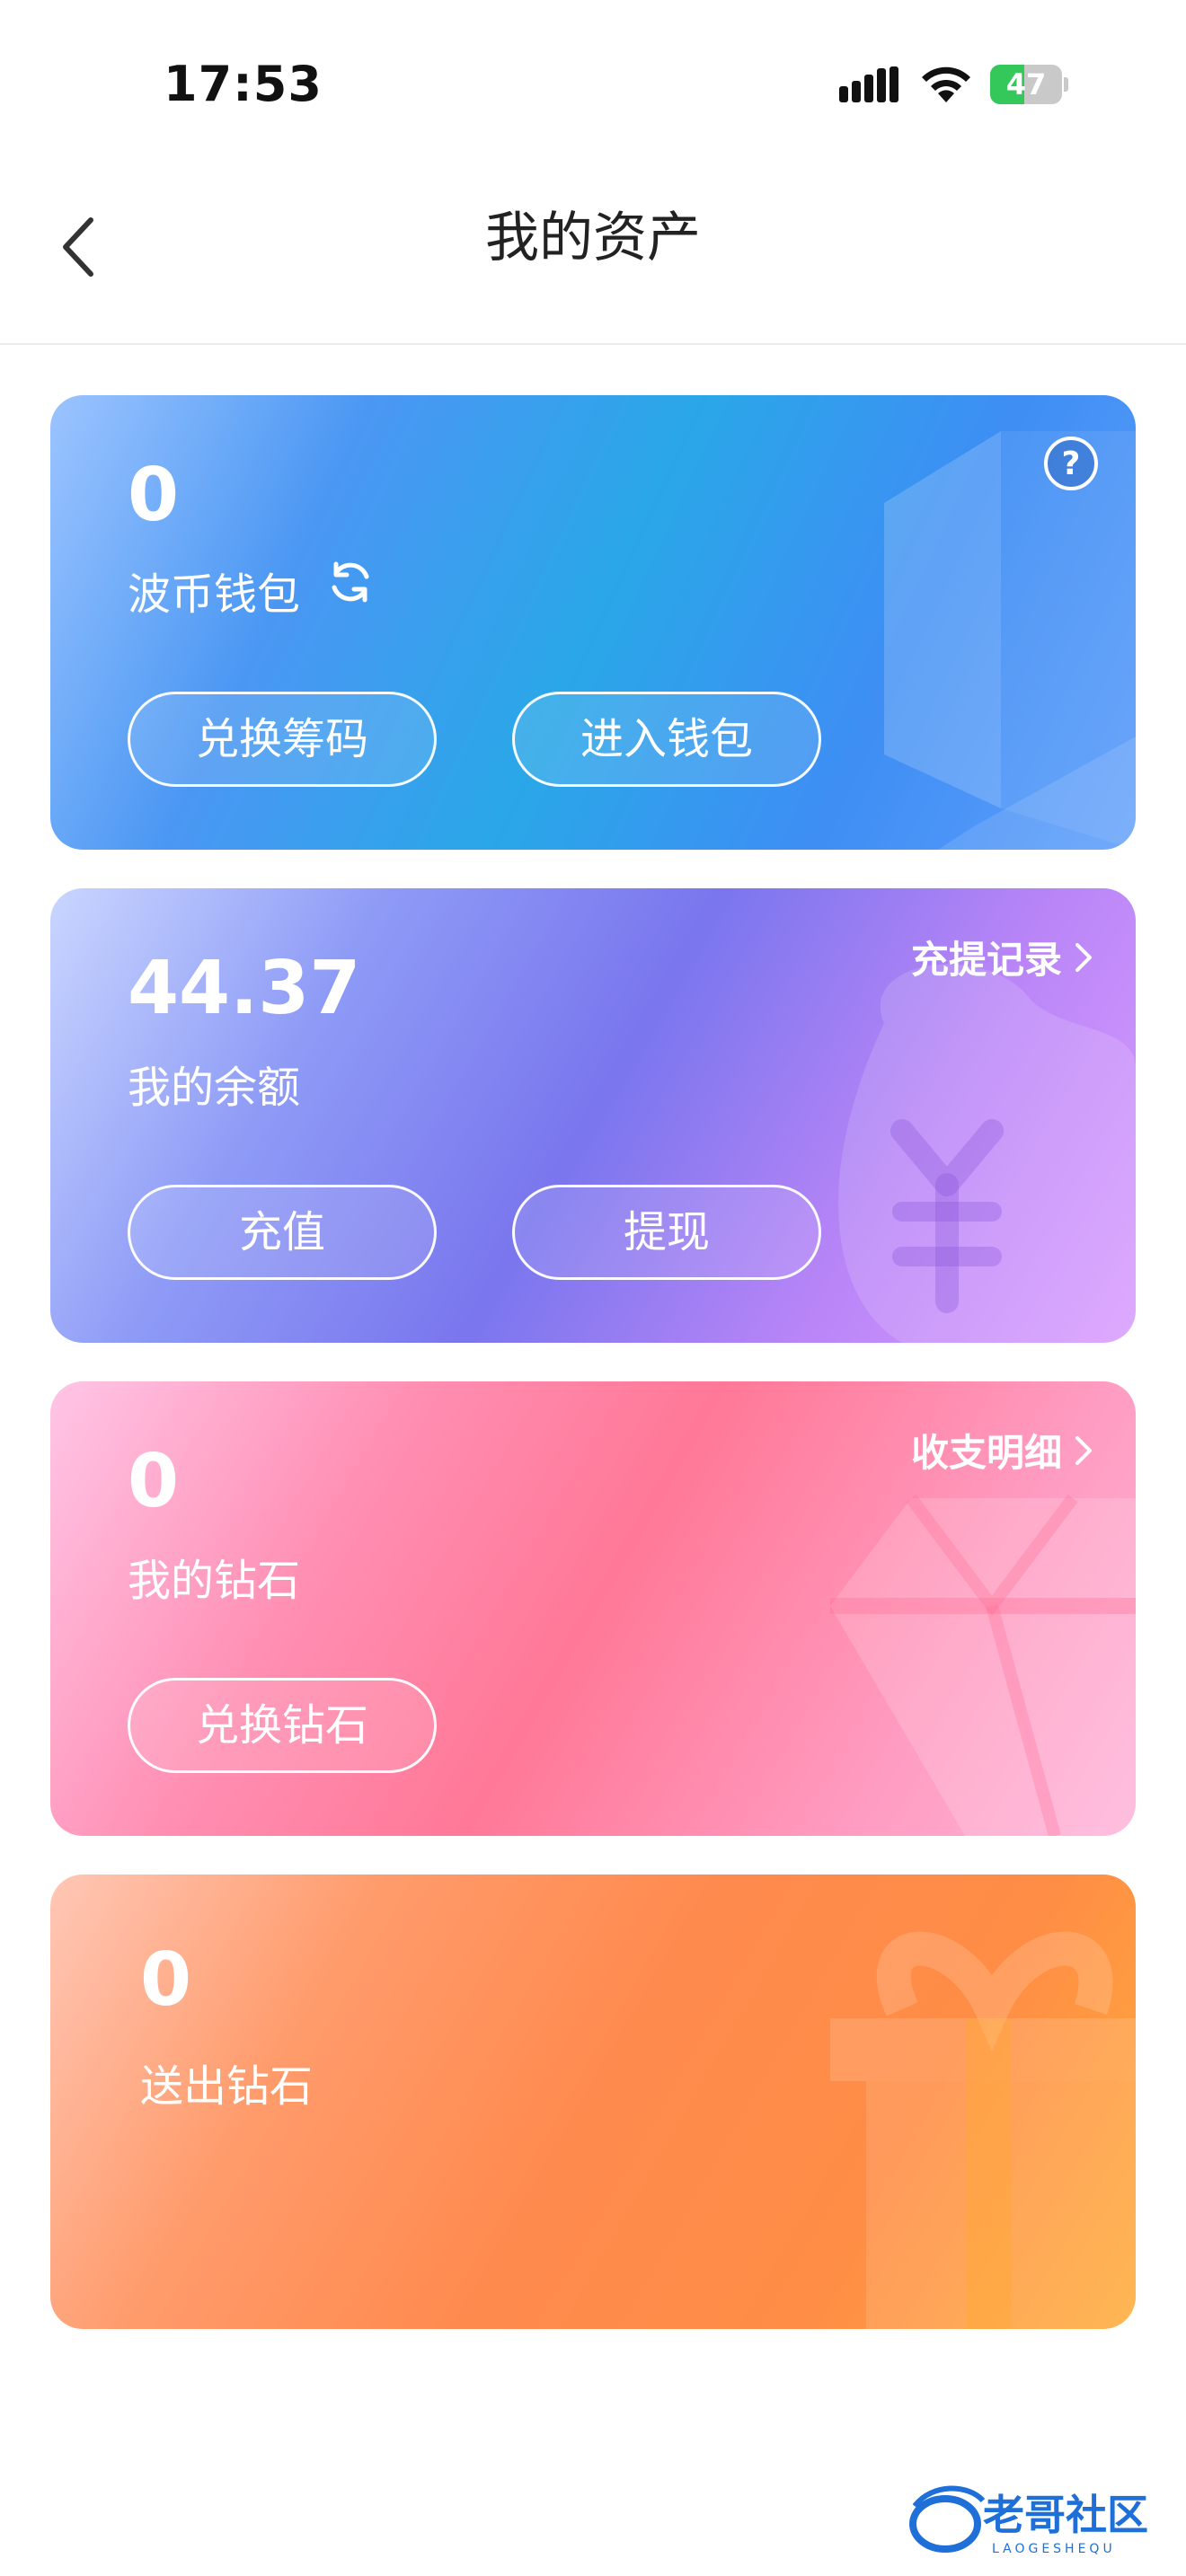  Describe the element at coordinates (154, 495) in the screenshot. I see `wallet-amount: 0` at that location.